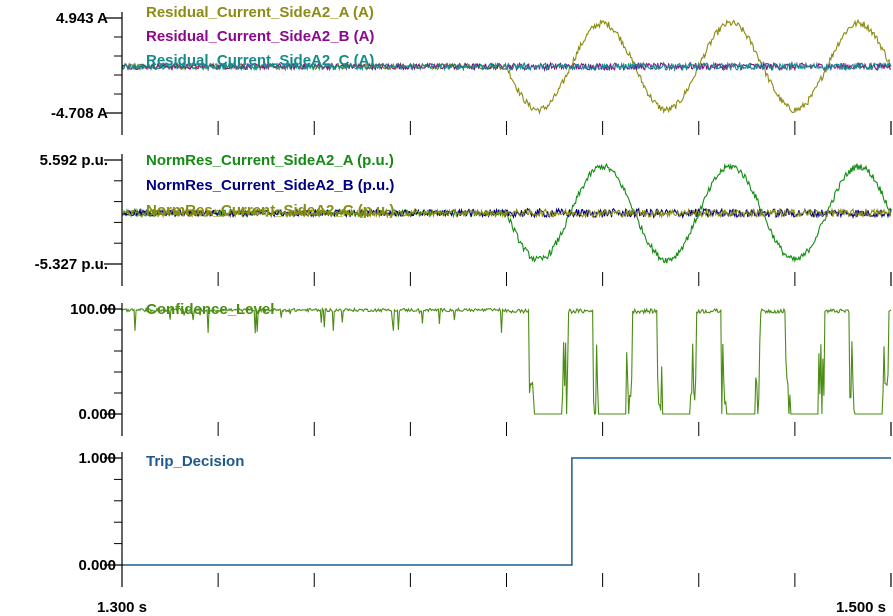 This screenshot has height=616, width=893. What do you see at coordinates (260, 60) in the screenshot?
I see `legend-label: Residual_Current_SideA2_C (A)` at bounding box center [260, 60].